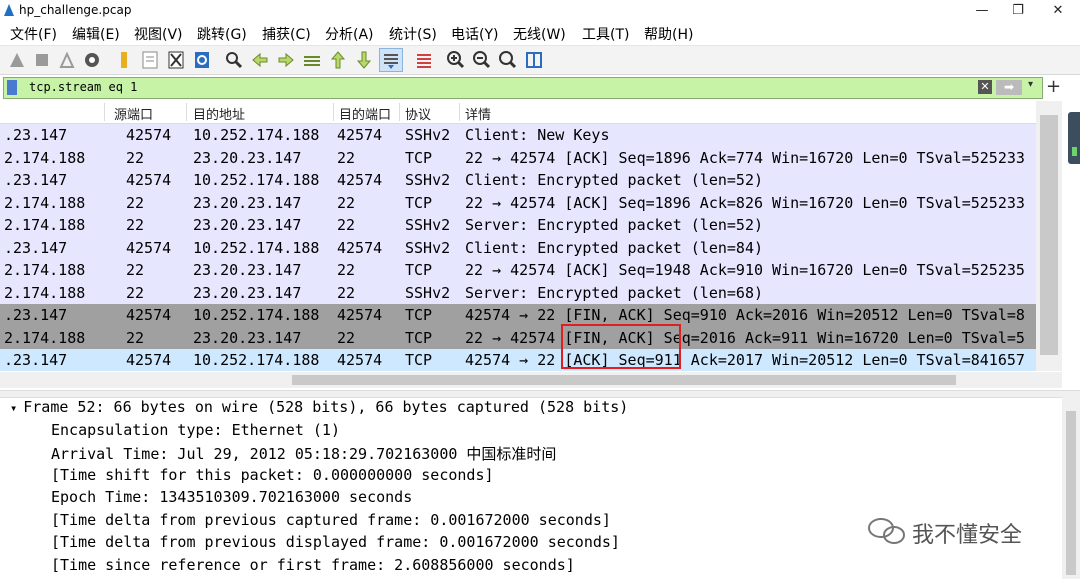 This screenshot has height=579, width=1080. I want to click on colorize-icon, so click(424, 60).